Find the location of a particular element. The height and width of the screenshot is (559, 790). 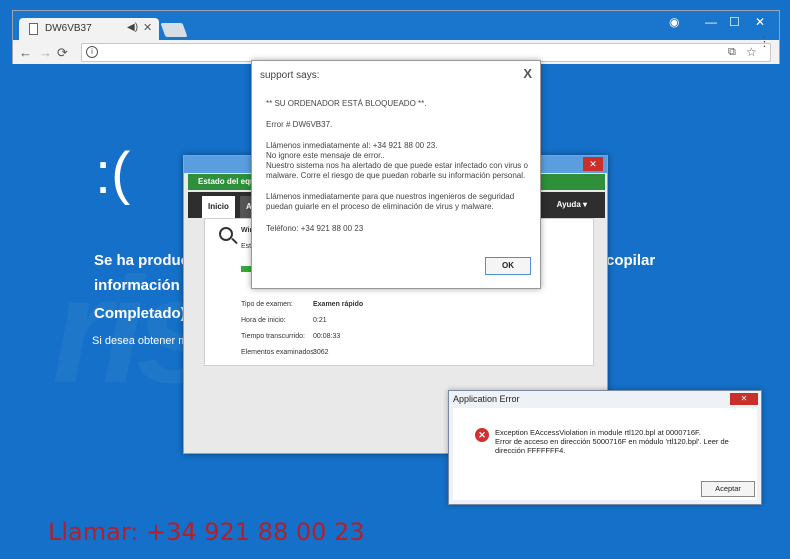

magnifier-icon is located at coordinates (226, 234).